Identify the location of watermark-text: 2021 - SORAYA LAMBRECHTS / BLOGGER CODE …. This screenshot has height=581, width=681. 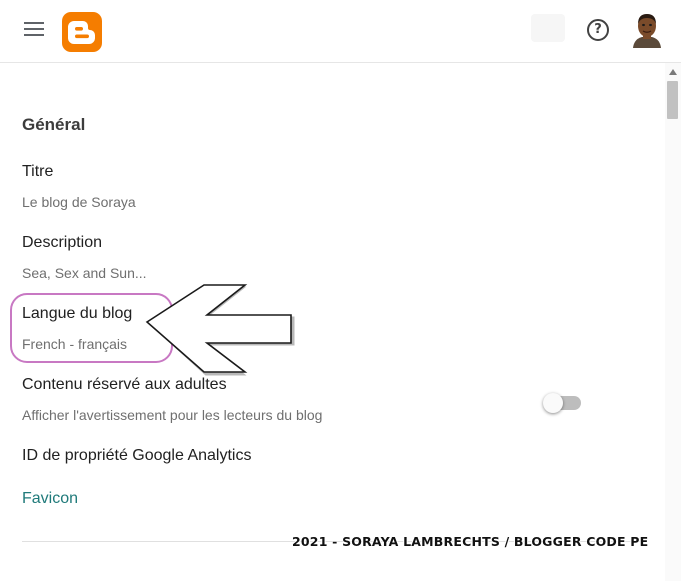
(470, 541).